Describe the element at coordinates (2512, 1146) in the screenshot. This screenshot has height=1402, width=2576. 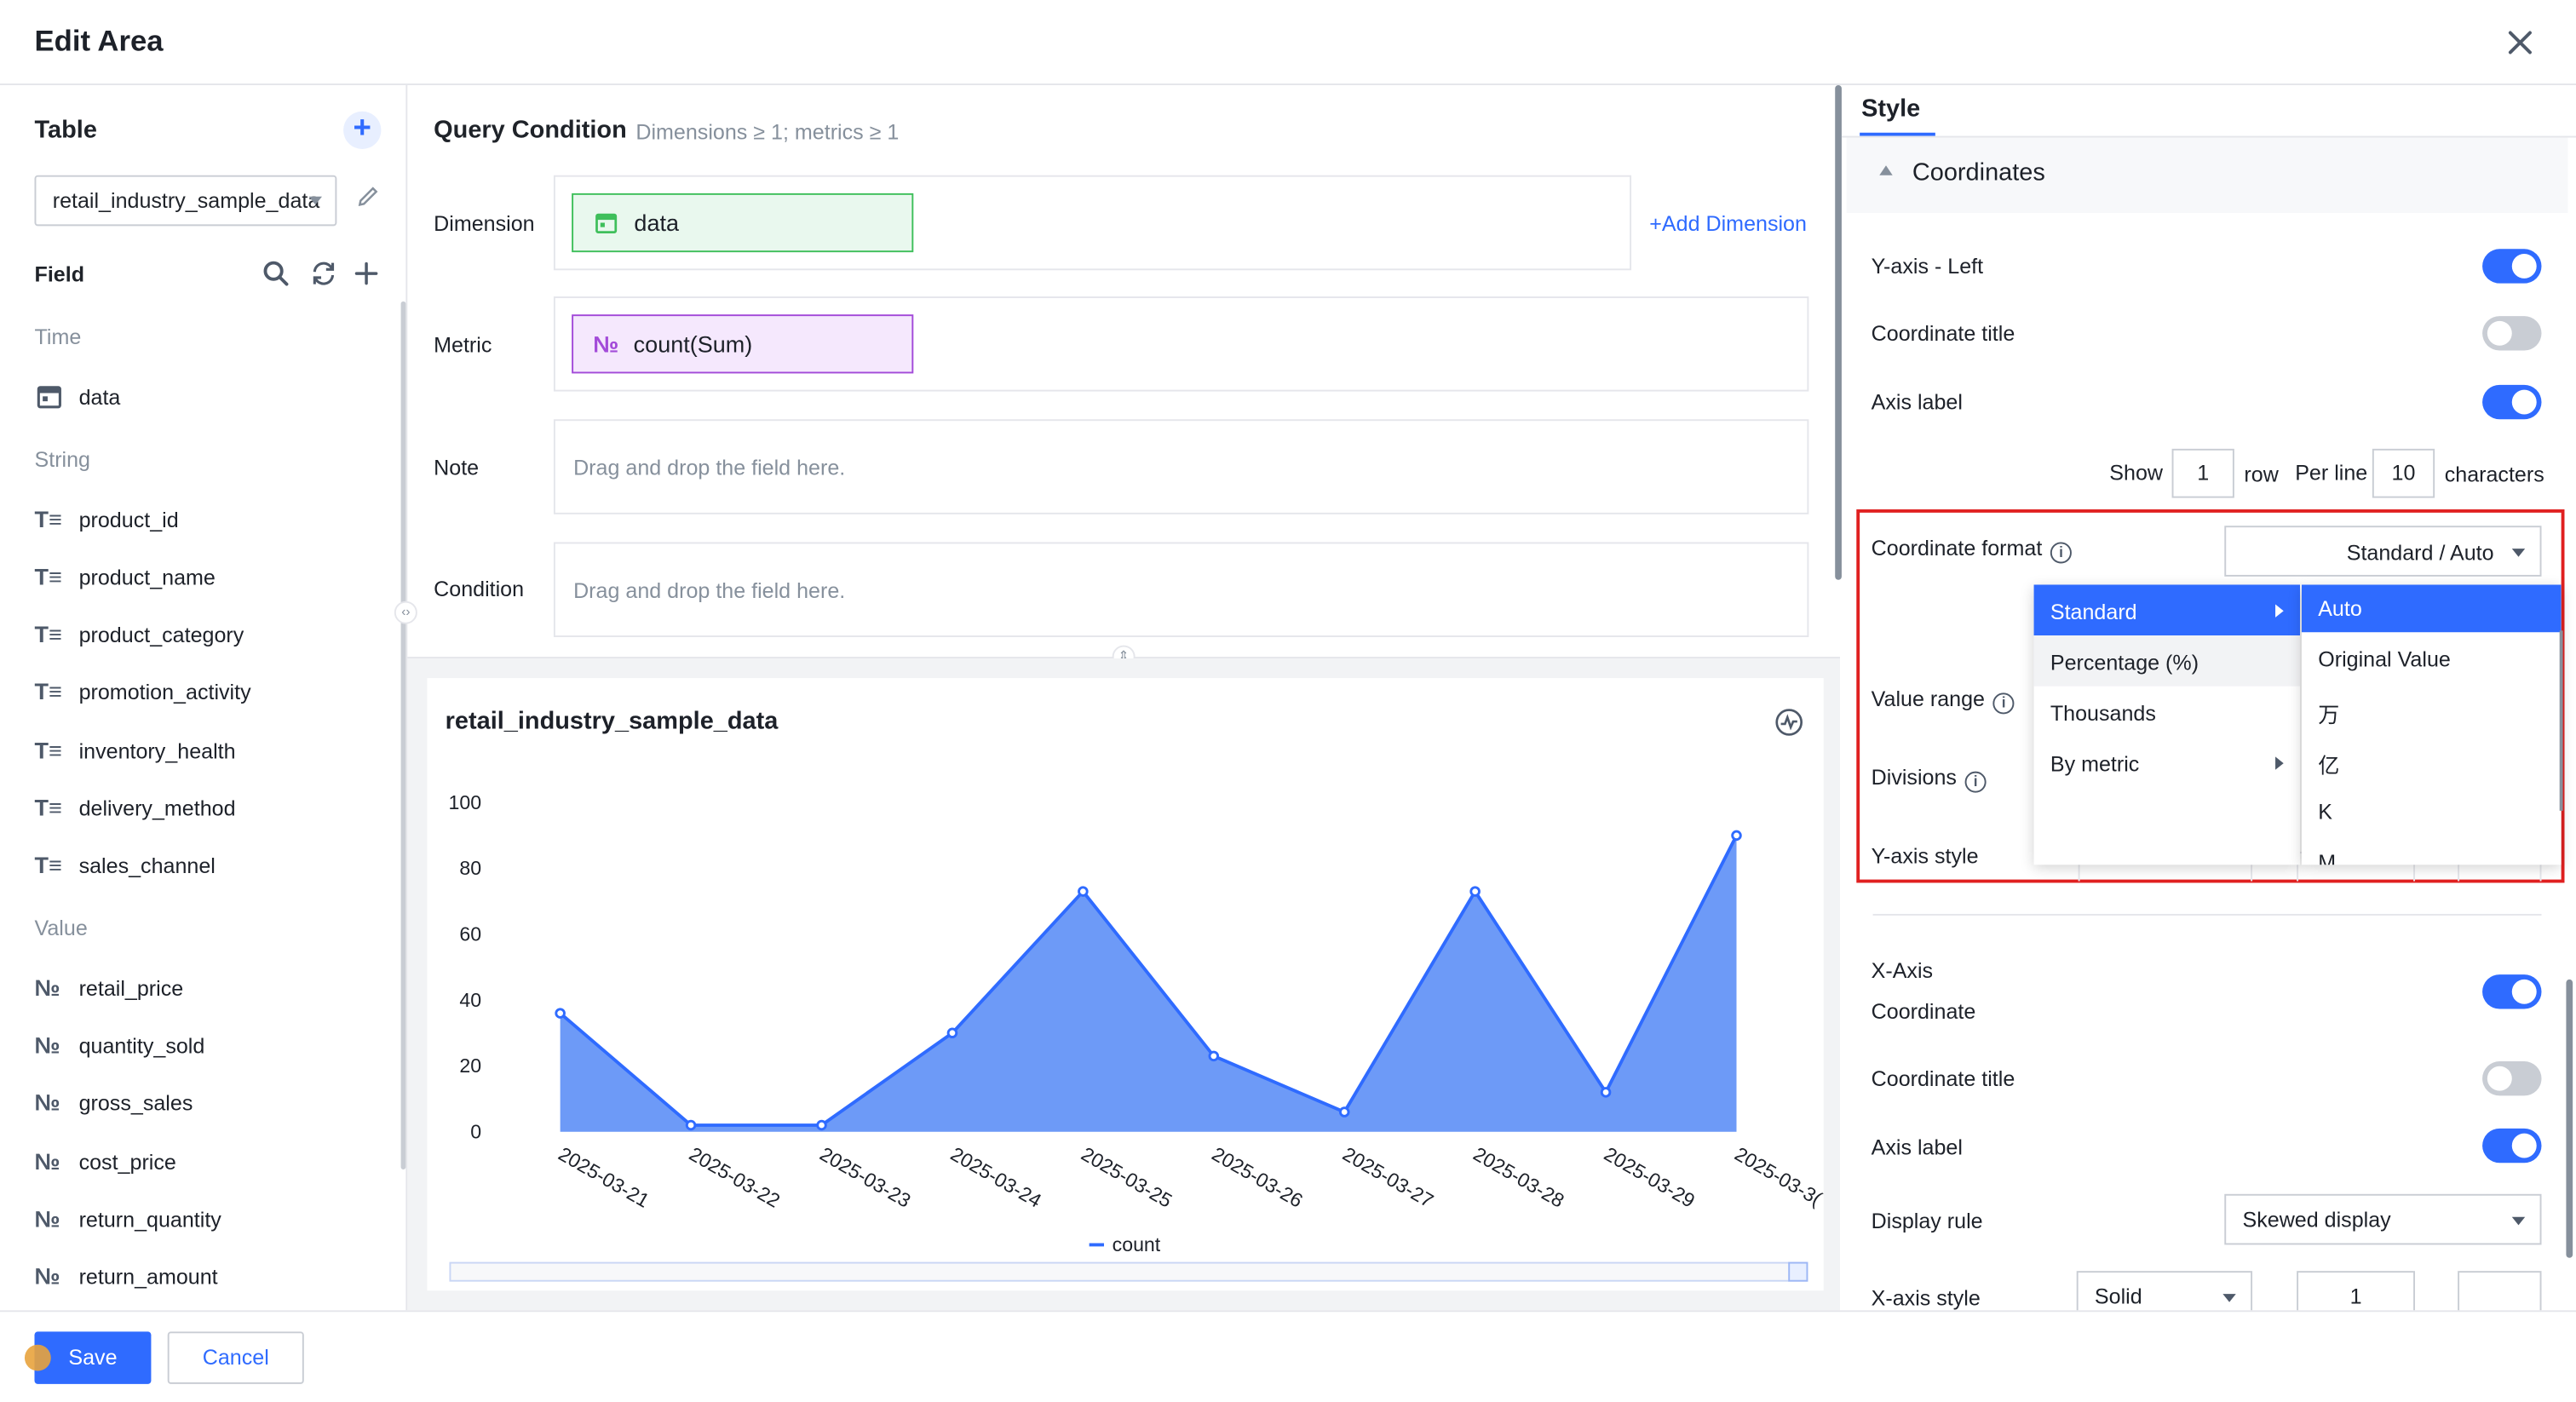
I see `x-axis-label-toggle` at that location.